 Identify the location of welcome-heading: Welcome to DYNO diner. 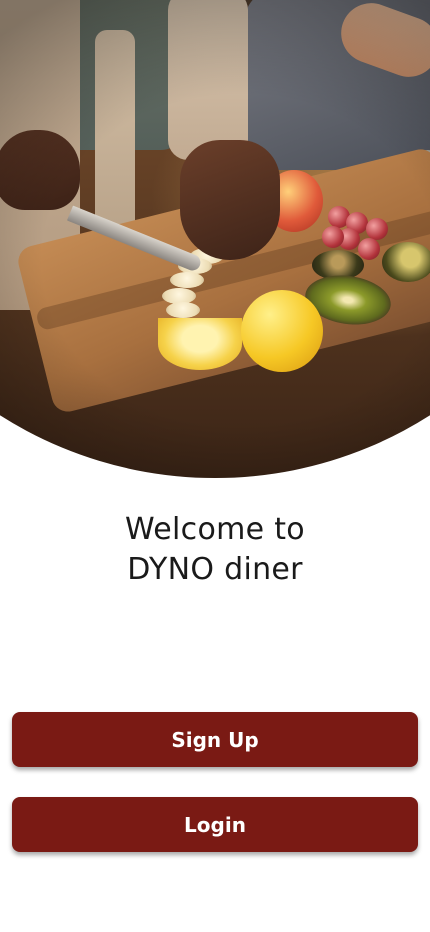
(215, 550).